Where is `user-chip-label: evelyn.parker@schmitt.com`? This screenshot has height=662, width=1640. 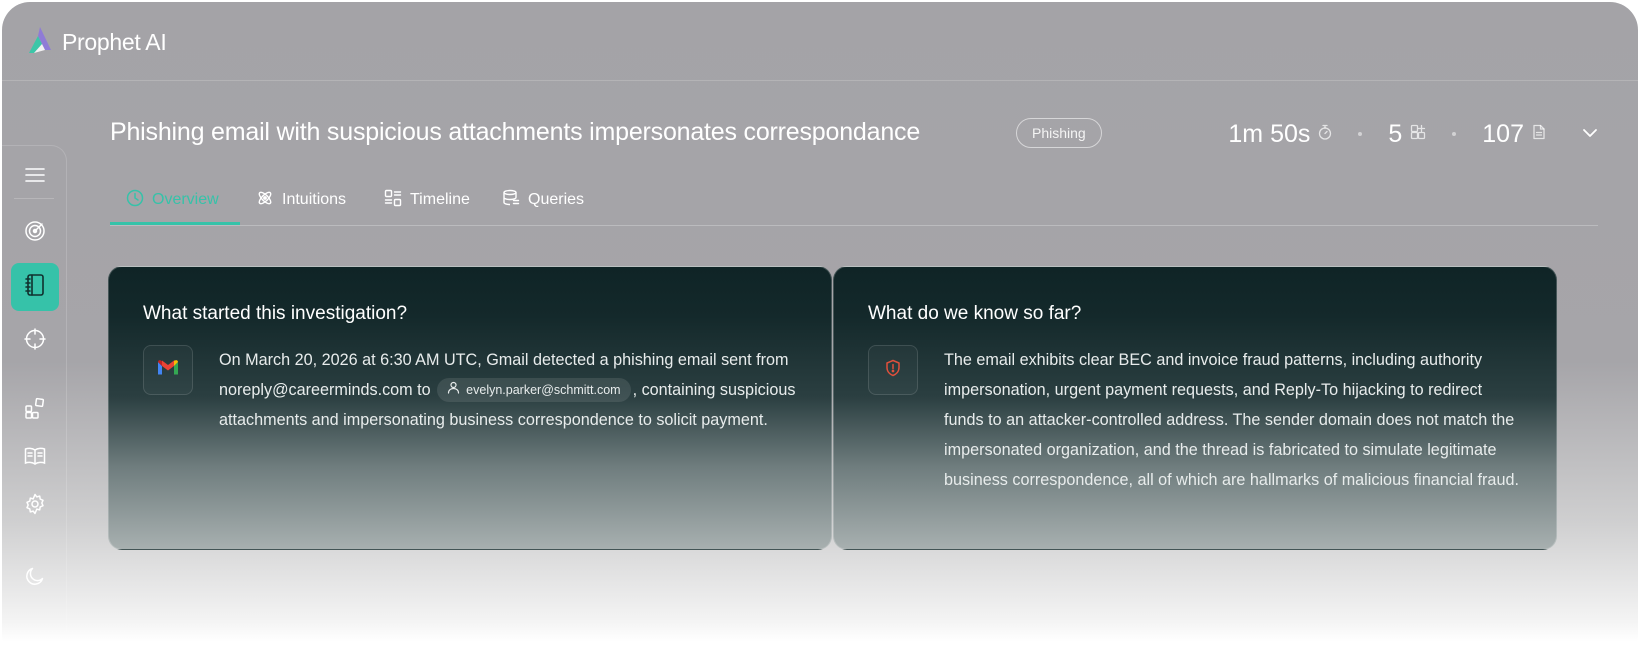
user-chip-label: evelyn.parker@schmitt.com is located at coordinates (543, 389).